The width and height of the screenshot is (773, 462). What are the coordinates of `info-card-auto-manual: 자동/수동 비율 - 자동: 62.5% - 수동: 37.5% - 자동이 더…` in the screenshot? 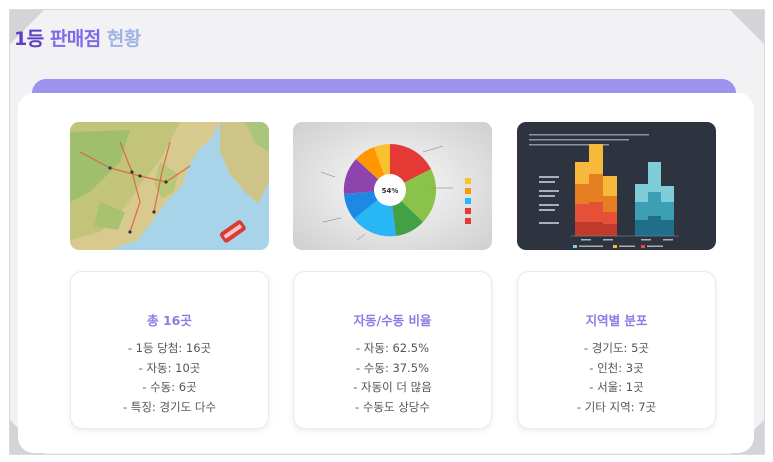 It's located at (392, 350).